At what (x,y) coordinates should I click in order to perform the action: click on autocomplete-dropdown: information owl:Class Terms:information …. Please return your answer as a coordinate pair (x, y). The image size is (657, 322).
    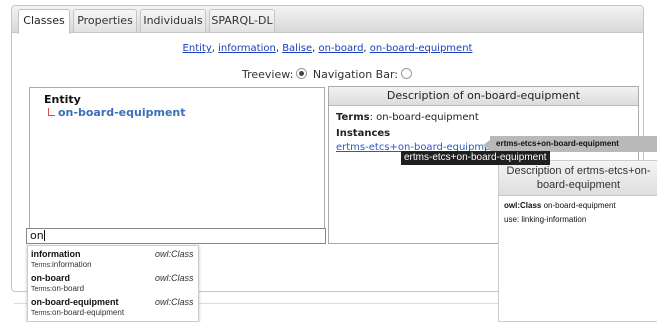
    Looking at the image, I should click on (113, 283).